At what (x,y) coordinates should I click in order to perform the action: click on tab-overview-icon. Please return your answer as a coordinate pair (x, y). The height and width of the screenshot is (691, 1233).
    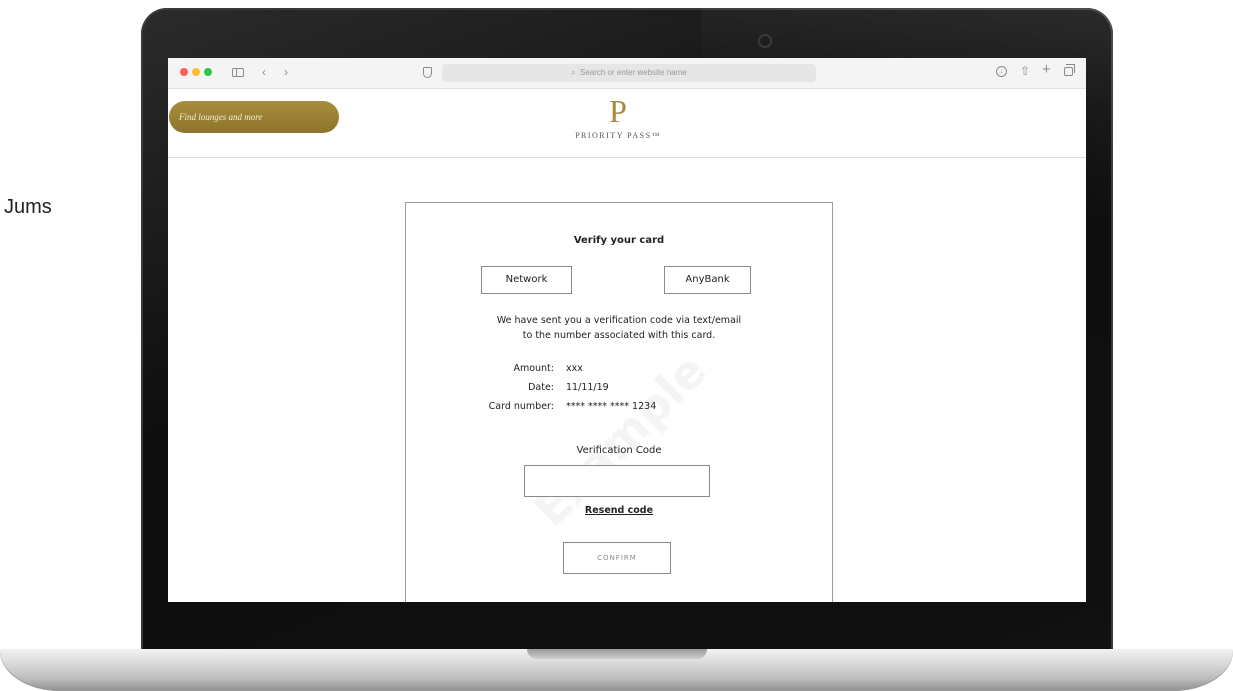
    Looking at the image, I should click on (1069, 70).